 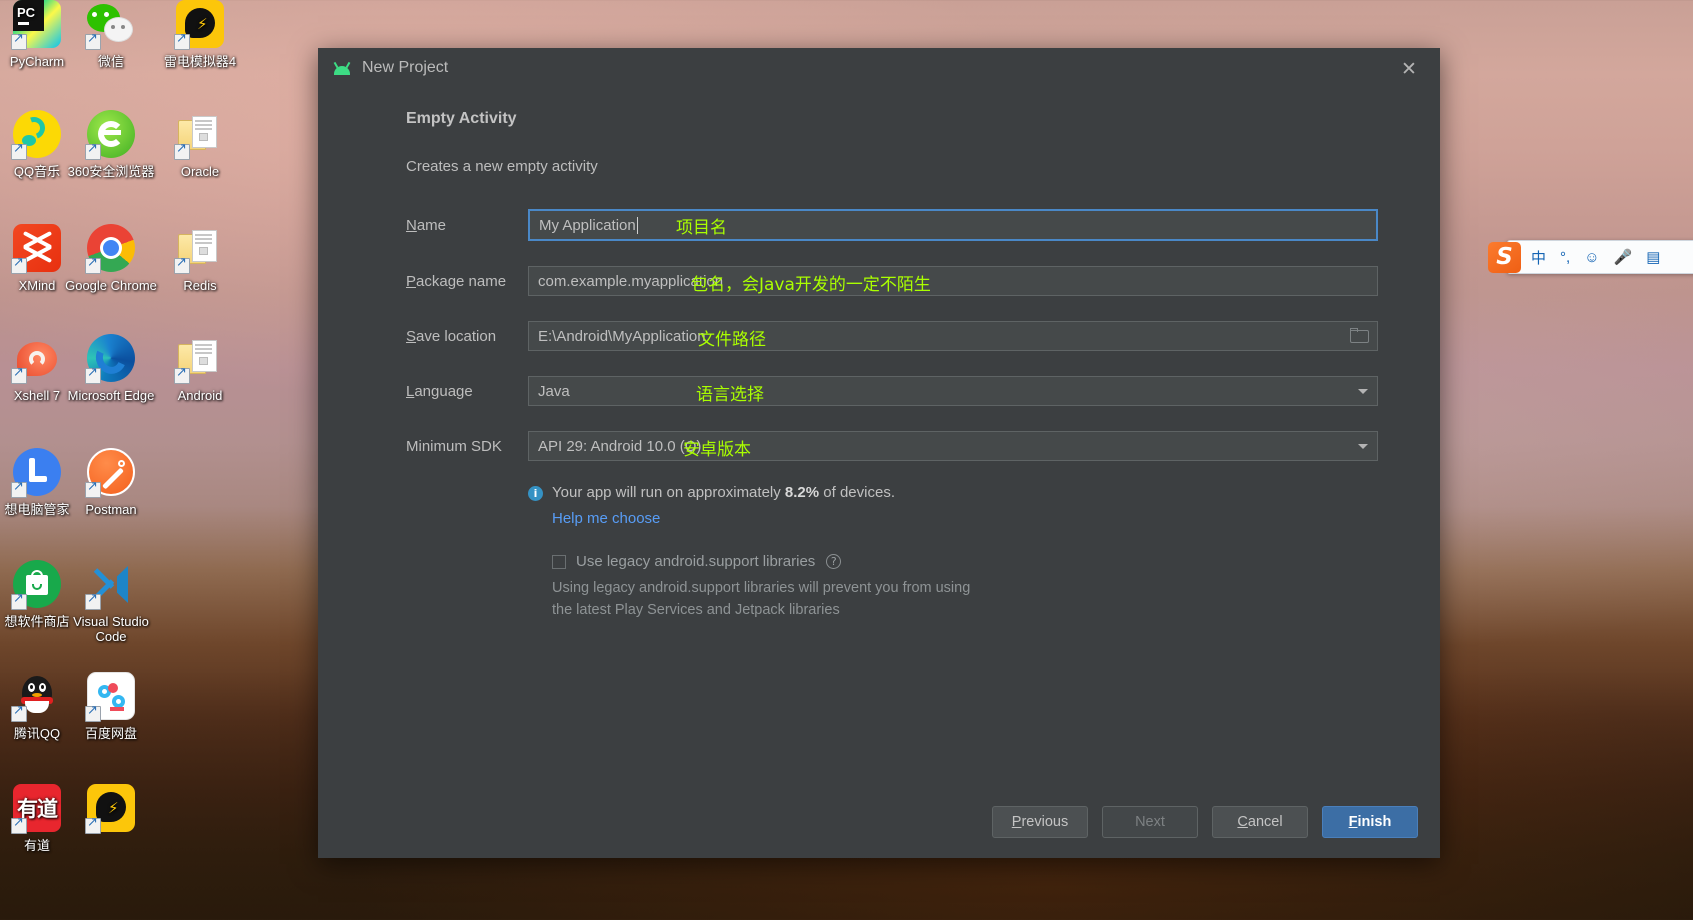 What do you see at coordinates (834, 561) in the screenshot?
I see `help-question-icon: ?` at bounding box center [834, 561].